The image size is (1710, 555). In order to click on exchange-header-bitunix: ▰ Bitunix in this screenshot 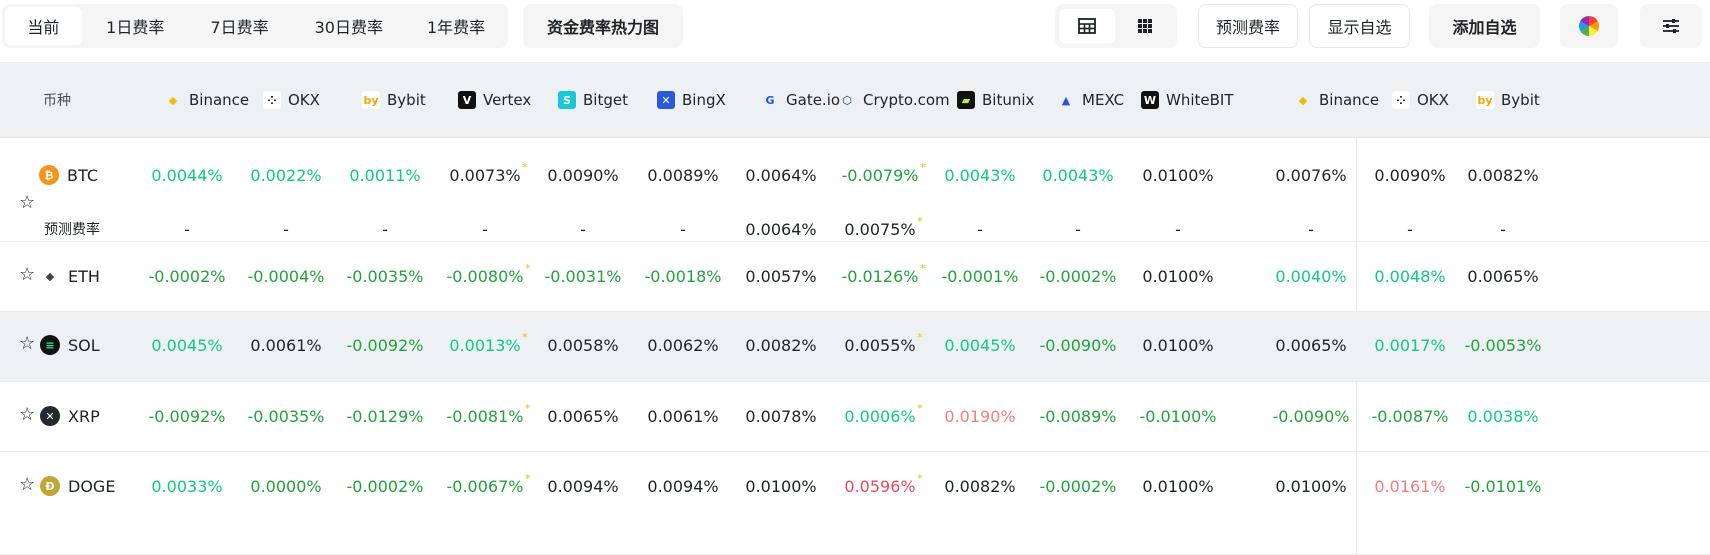, I will do `click(995, 100)`.